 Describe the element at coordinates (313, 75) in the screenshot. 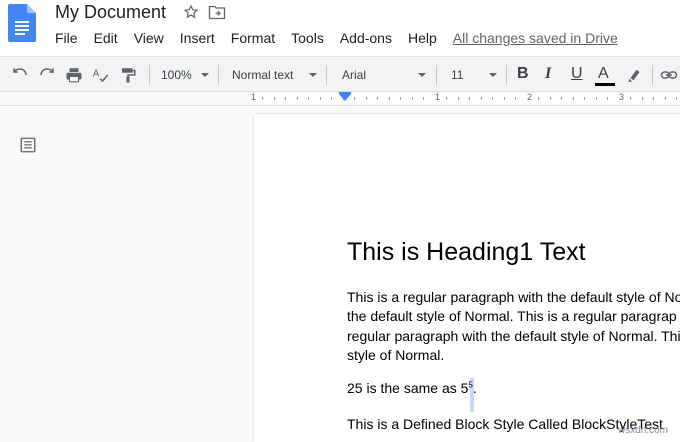

I see `style-dropdown-arrow-icon` at that location.